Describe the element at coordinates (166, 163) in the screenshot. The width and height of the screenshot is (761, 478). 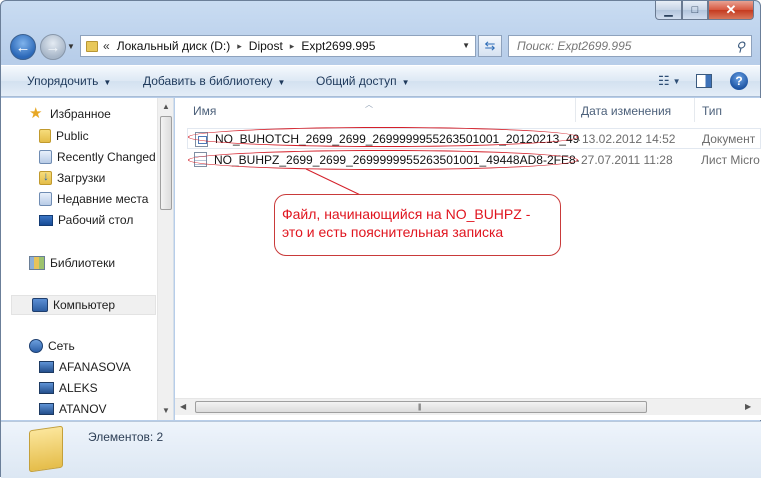
I see `scrollbar-thumb` at that location.